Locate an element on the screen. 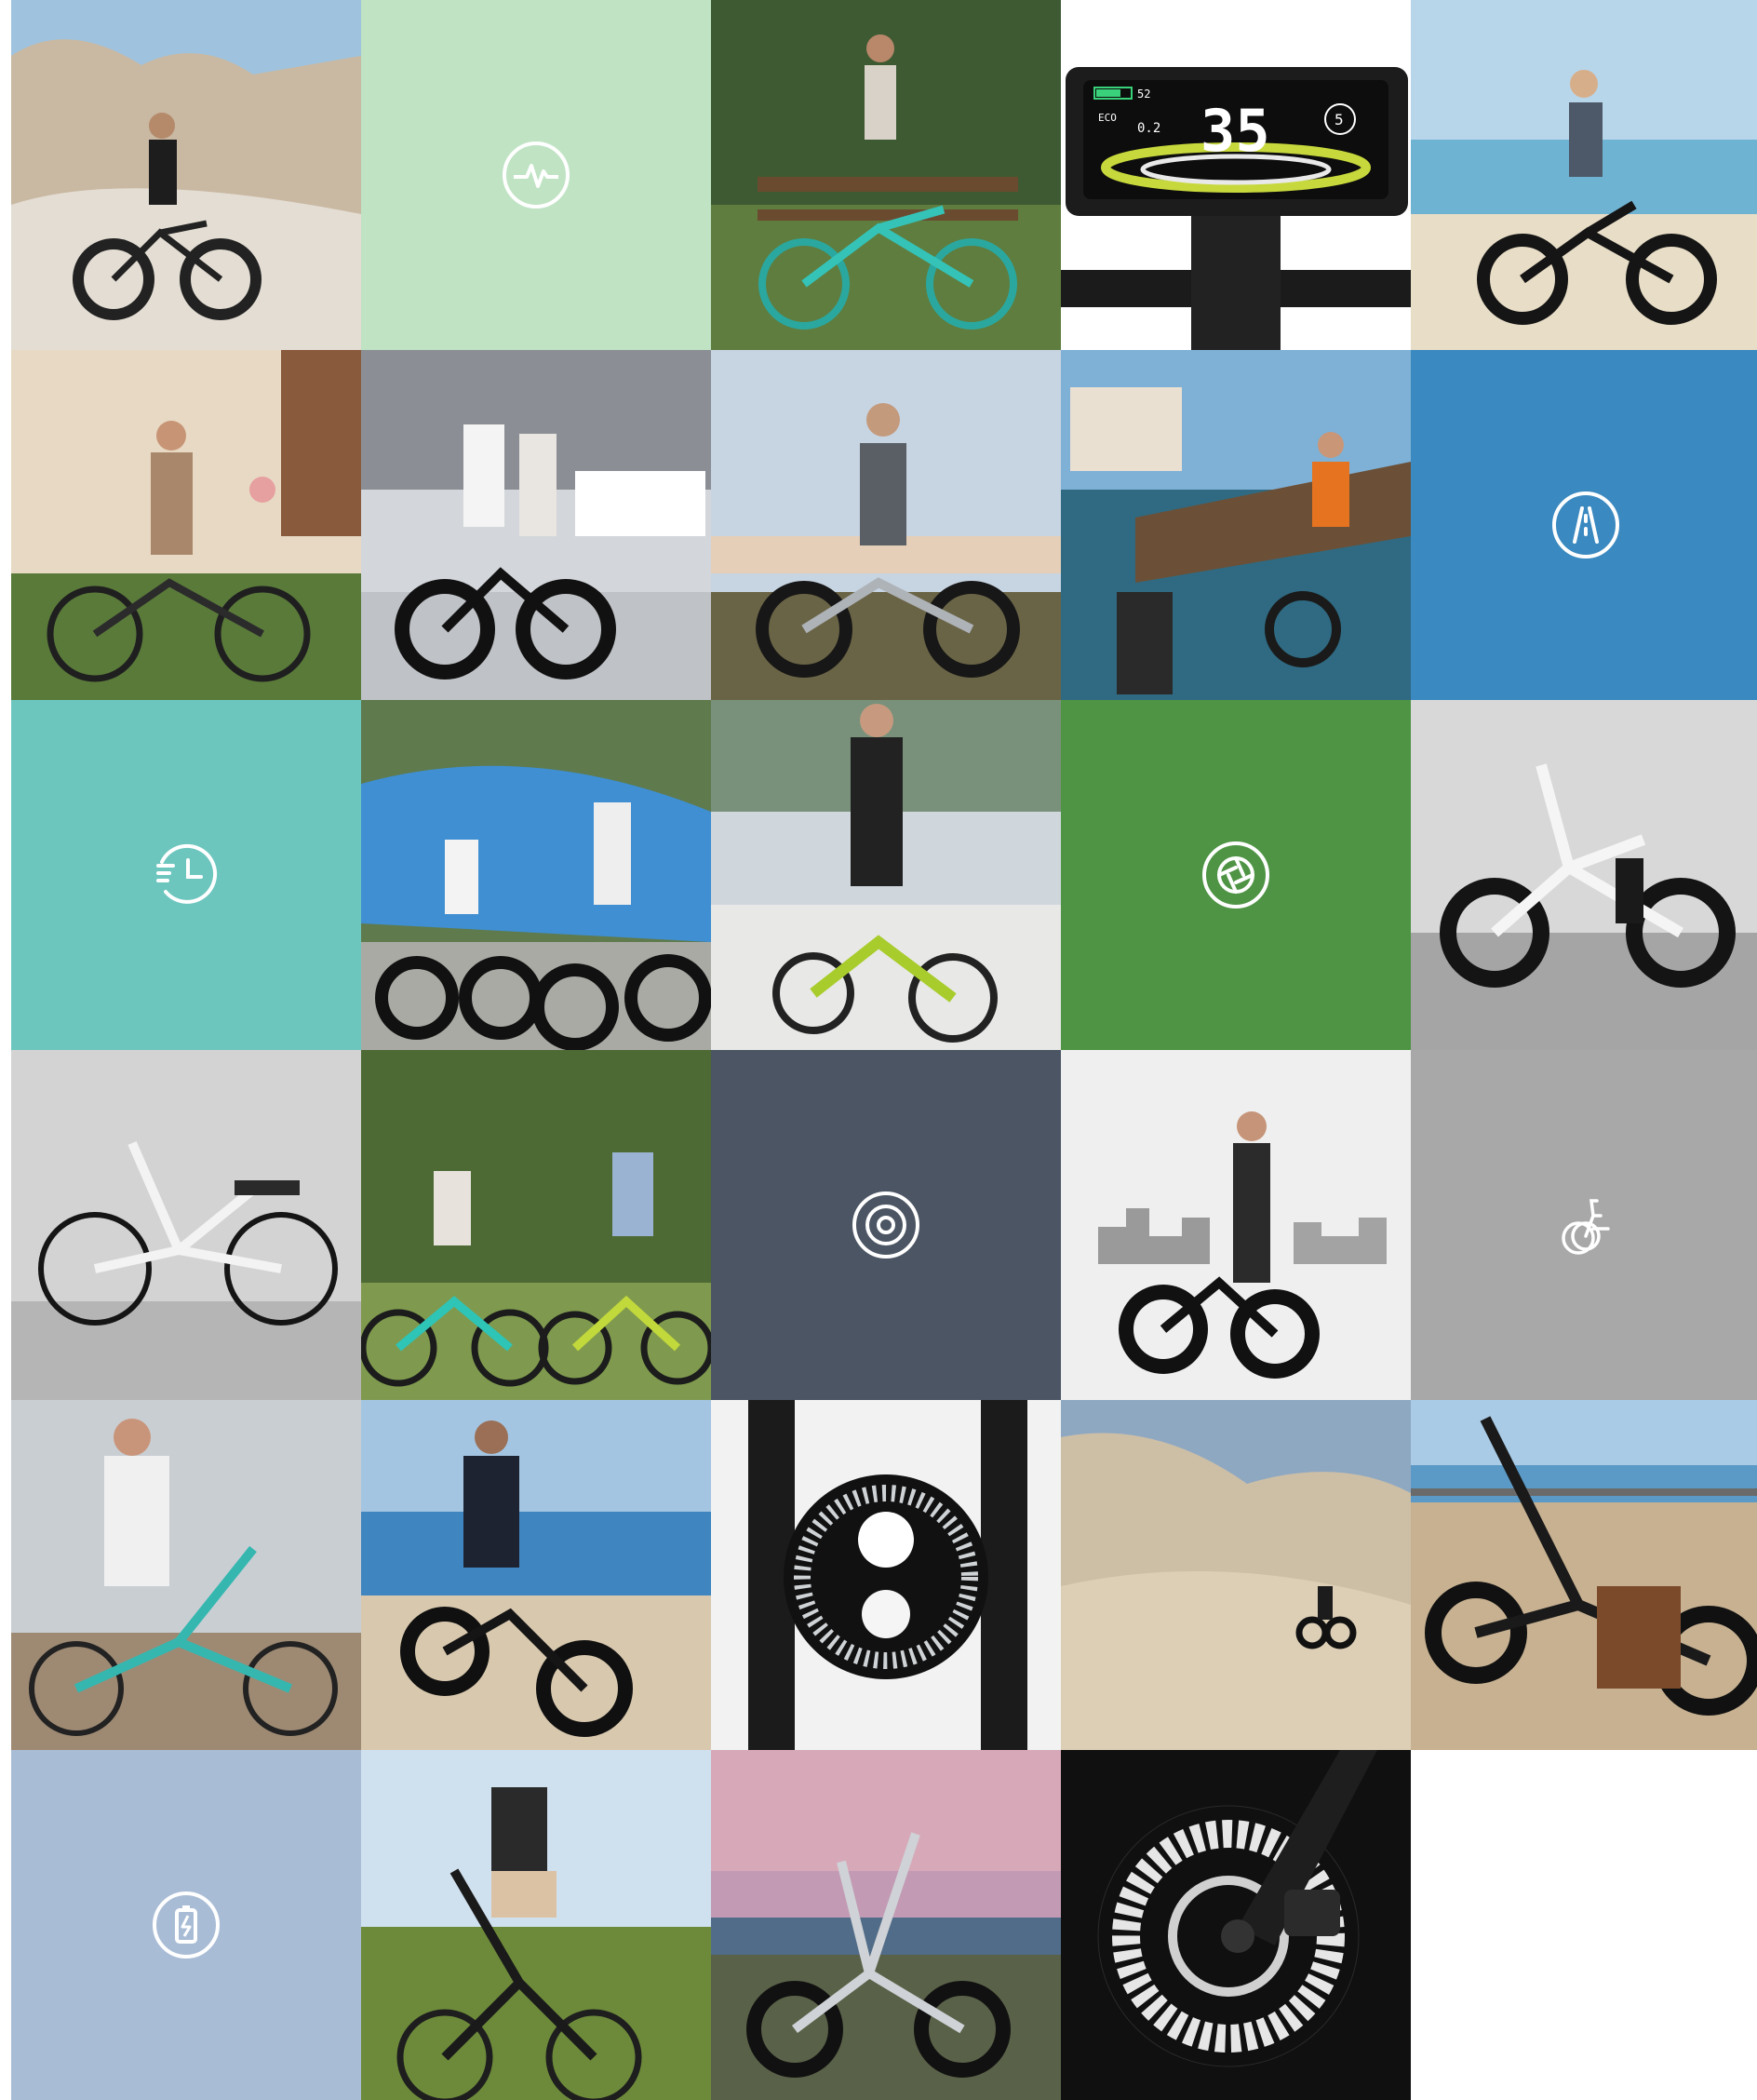  eco-label: ECO is located at coordinates (1107, 118).